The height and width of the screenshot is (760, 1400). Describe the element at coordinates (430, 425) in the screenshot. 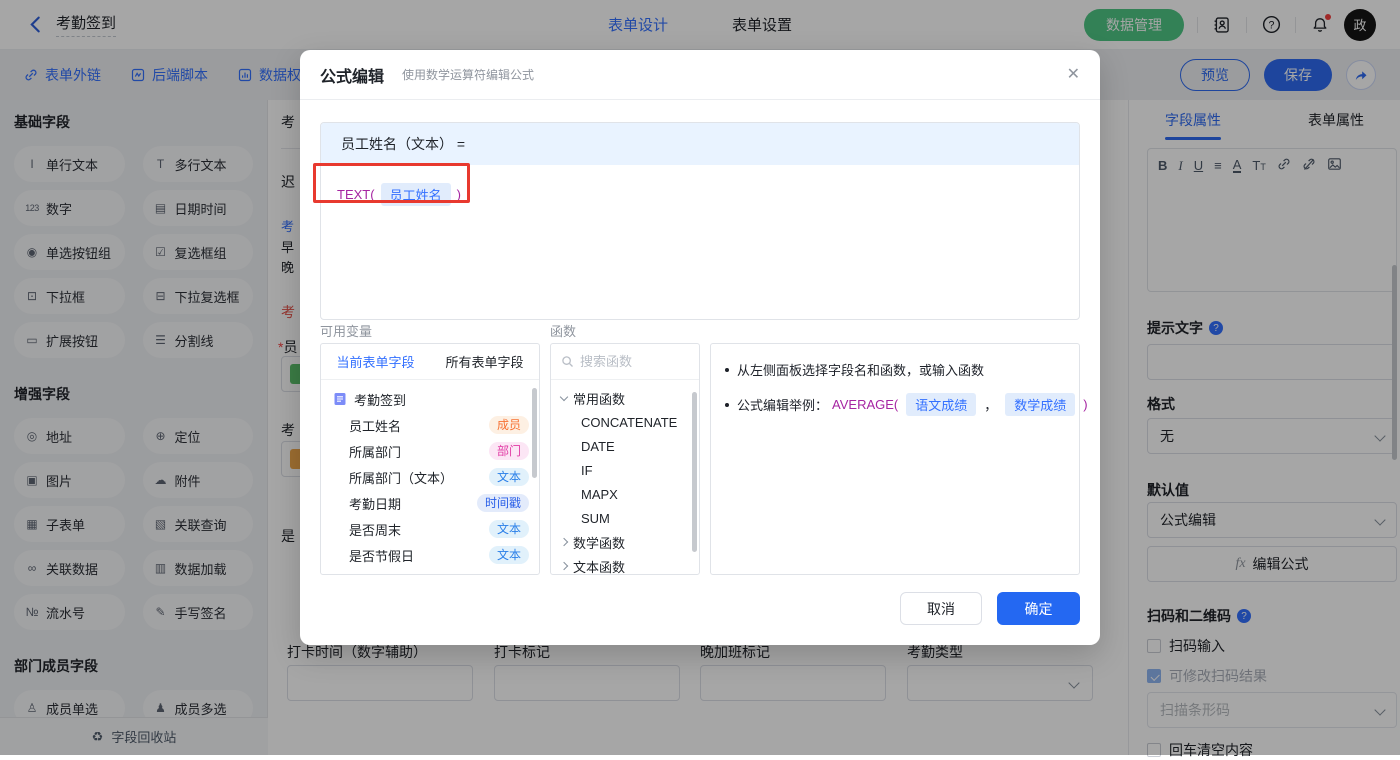

I see `variable-item: 员工姓名 成员` at that location.